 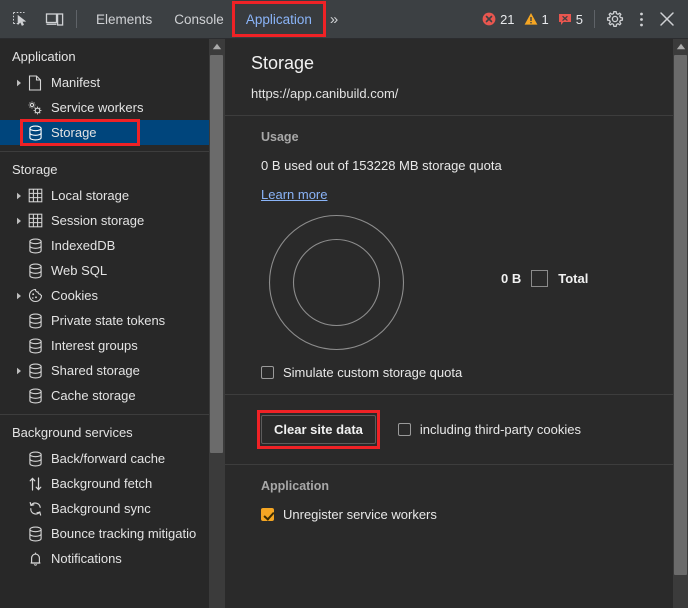 I want to click on sidebar-item-notifications: Notifications, so click(x=112, y=558).